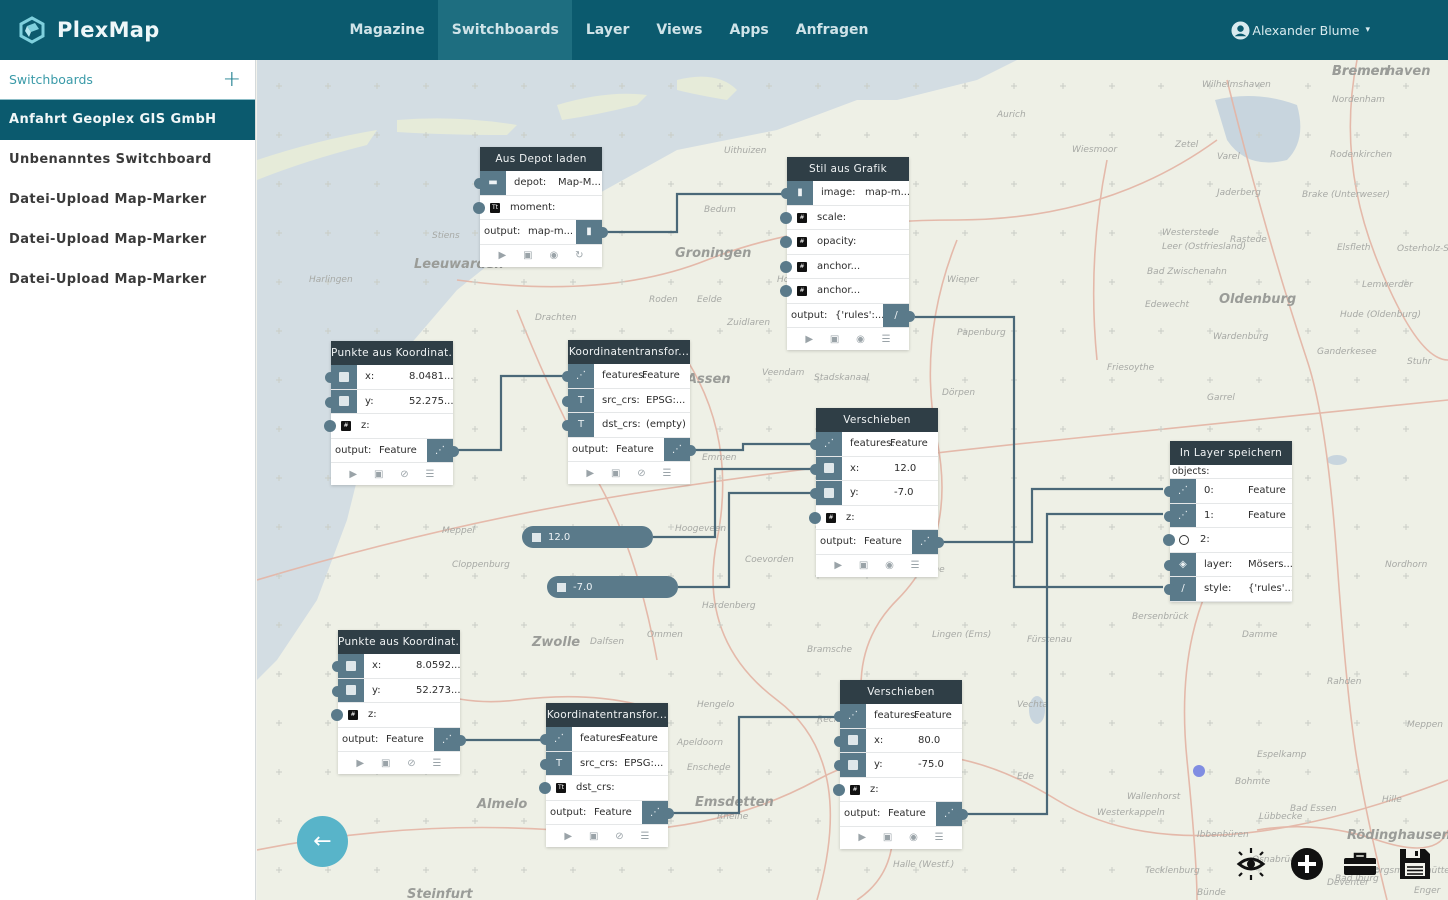 The height and width of the screenshot is (900, 1448). Describe the element at coordinates (1360, 864) in the screenshot. I see `toolbox-button` at that location.